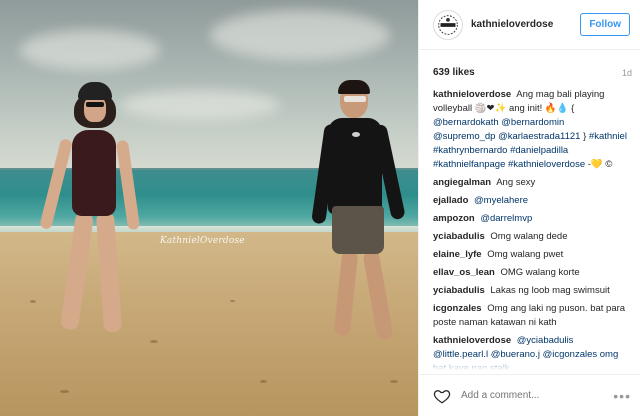  Describe the element at coordinates (464, 272) in the screenshot. I see `comment-author: ellav_os_lean` at that location.